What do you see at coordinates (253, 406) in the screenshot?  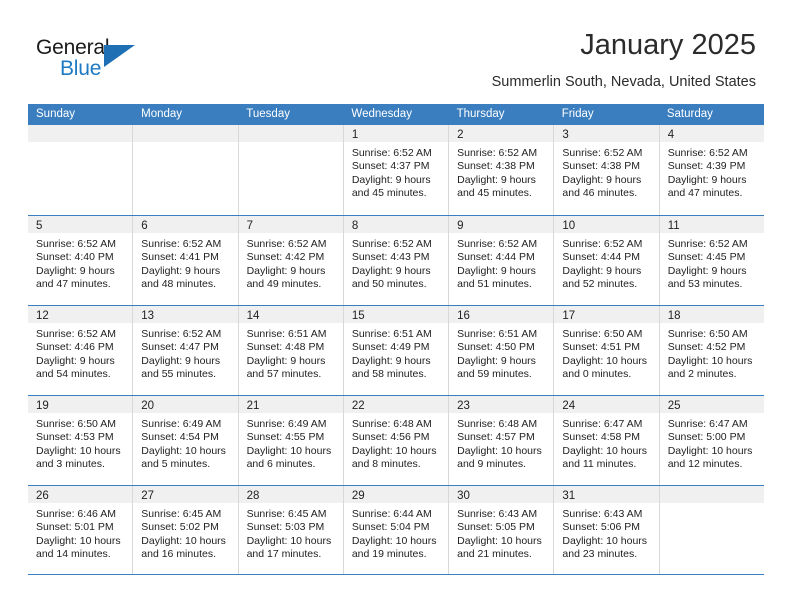 I see `day-number: 21` at bounding box center [253, 406].